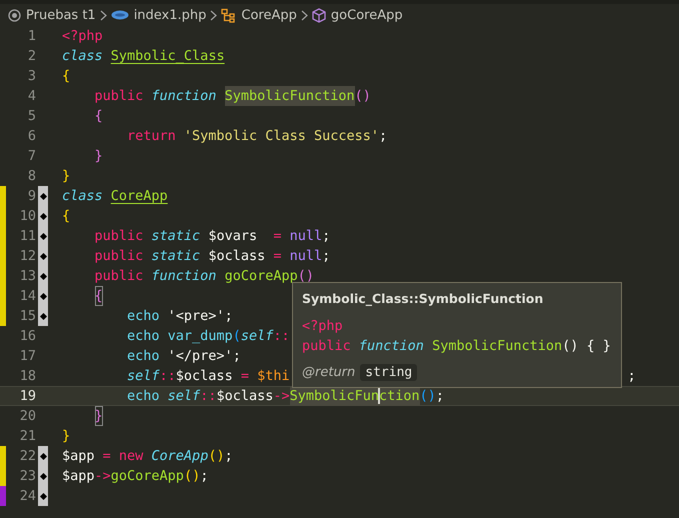 This screenshot has height=518, width=679. Describe the element at coordinates (27, 356) in the screenshot. I see `line-number: 17` at that location.